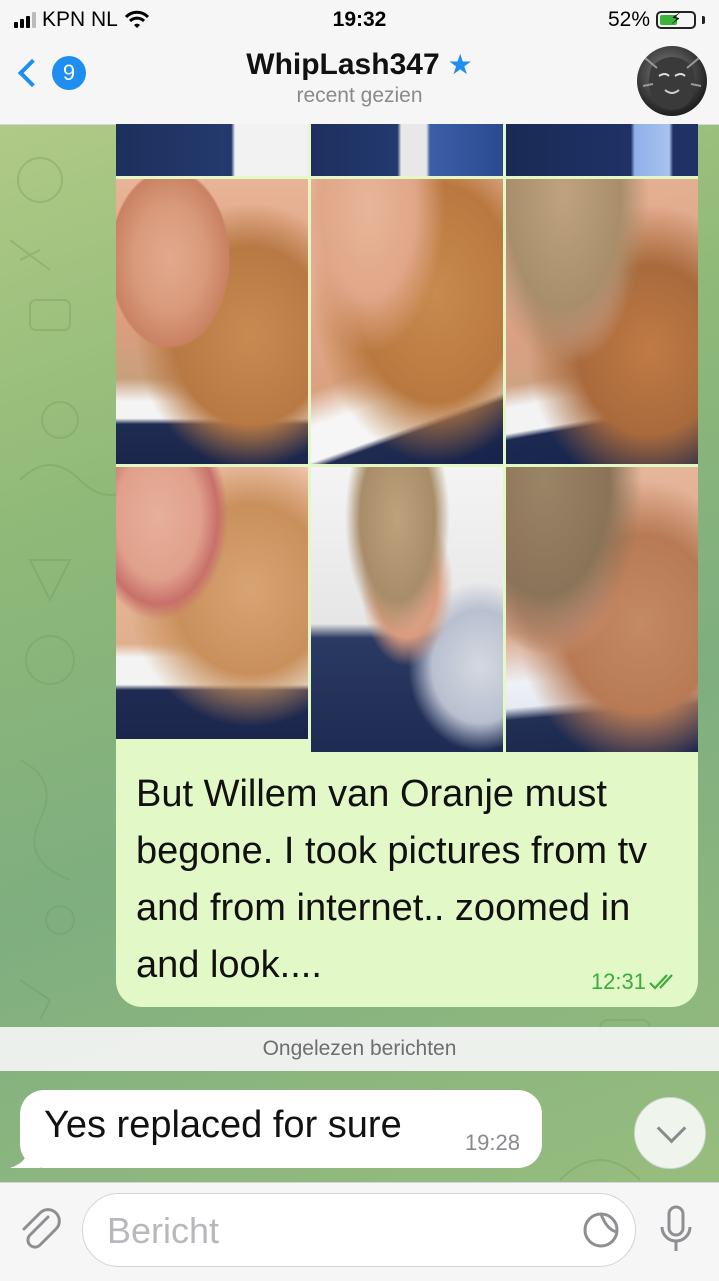 The height and width of the screenshot is (1281, 719). What do you see at coordinates (359, 95) in the screenshot?
I see `contact-status: recent gezien` at bounding box center [359, 95].